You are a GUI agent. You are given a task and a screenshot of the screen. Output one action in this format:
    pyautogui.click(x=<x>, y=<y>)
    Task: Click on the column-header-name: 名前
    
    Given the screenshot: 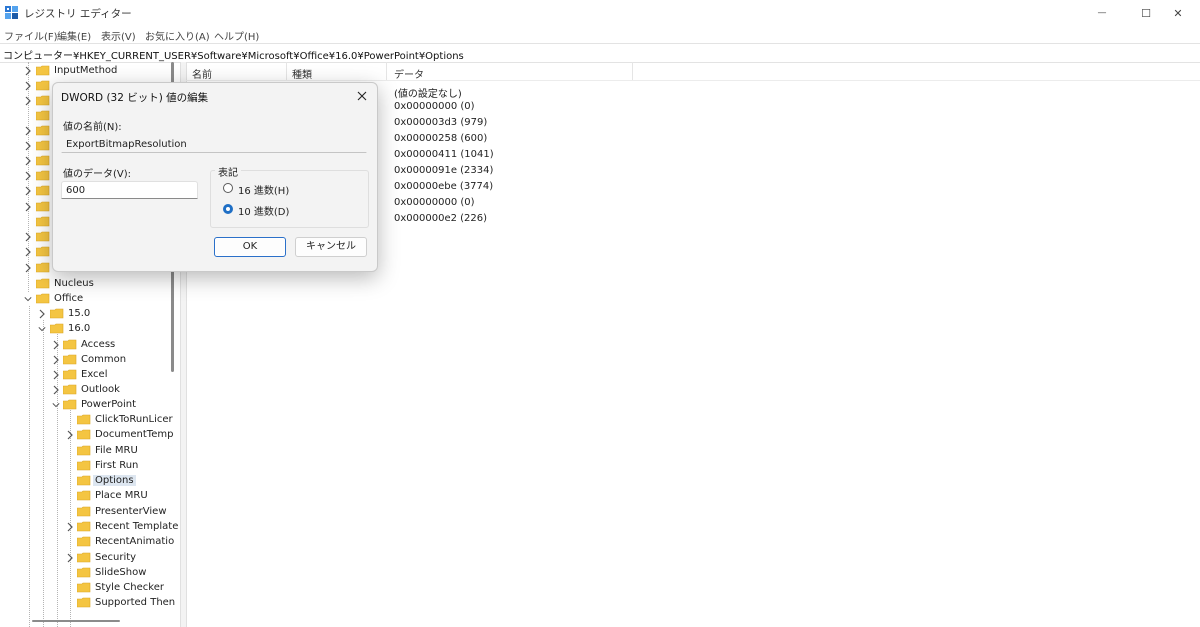 What is the action you would take?
    pyautogui.click(x=202, y=73)
    